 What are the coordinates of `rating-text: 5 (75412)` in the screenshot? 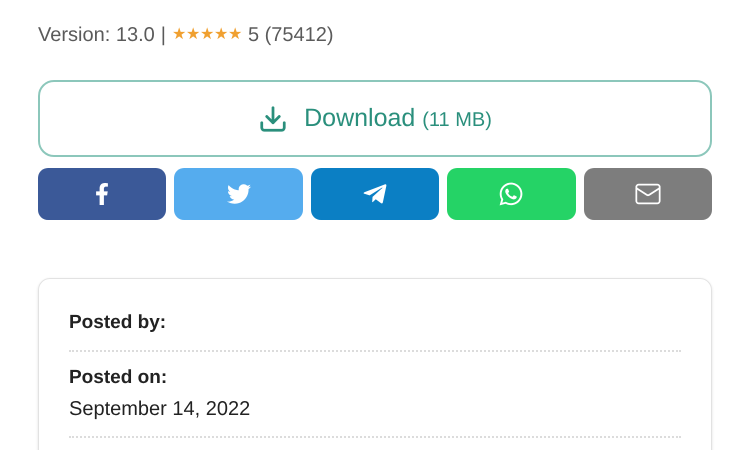 It's located at (291, 35).